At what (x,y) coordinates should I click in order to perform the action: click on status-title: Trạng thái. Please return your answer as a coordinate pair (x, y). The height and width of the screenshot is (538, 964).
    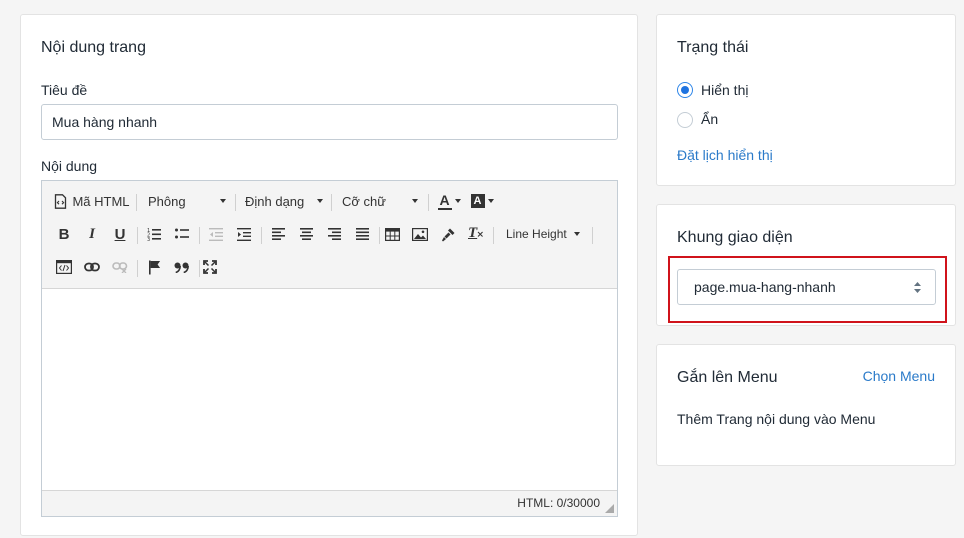
    Looking at the image, I should click on (713, 47).